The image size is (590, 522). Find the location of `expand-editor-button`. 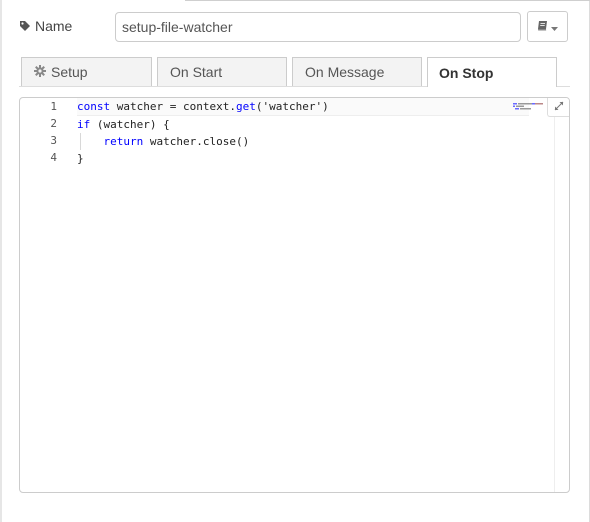

expand-editor-button is located at coordinates (558, 107).